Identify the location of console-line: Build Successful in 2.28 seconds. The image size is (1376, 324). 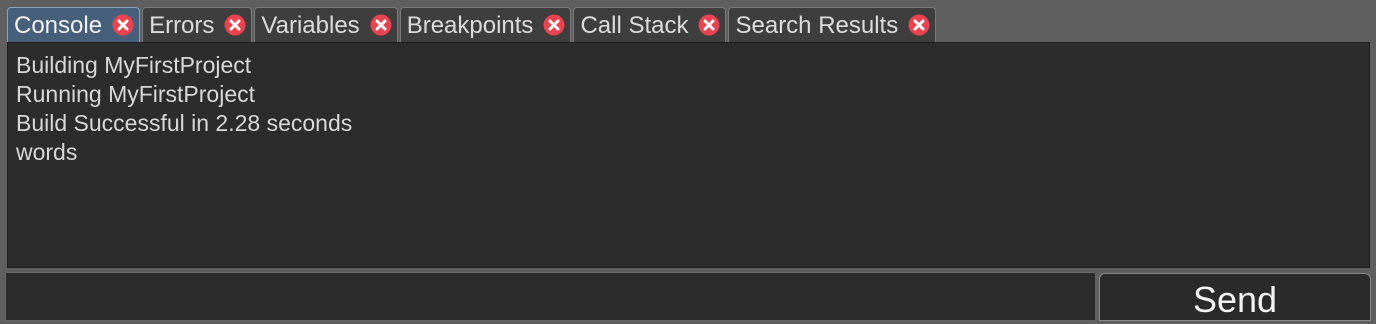
(184, 123).